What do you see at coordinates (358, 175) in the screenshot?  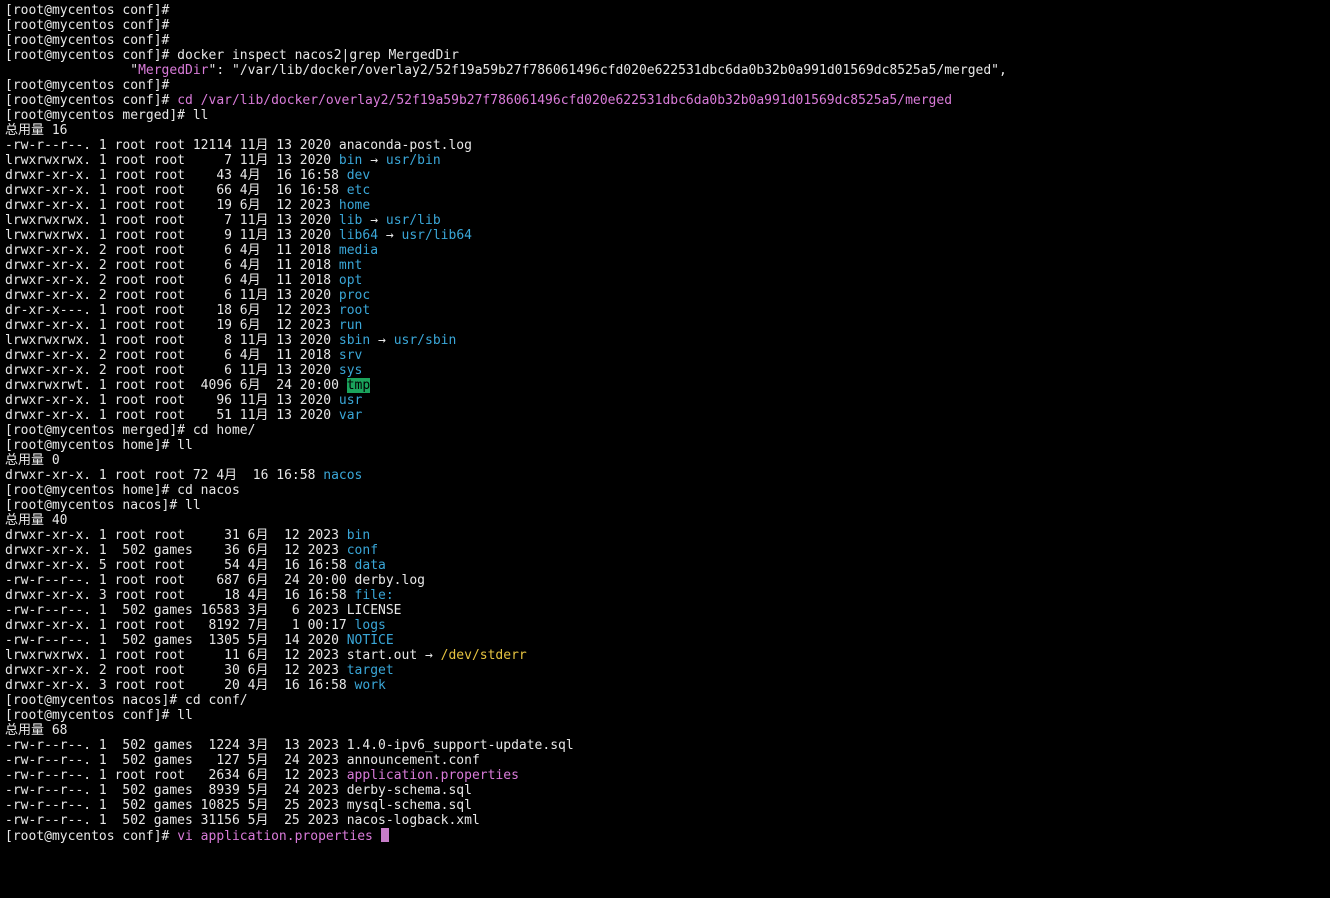 I see `terminal-text: dev` at bounding box center [358, 175].